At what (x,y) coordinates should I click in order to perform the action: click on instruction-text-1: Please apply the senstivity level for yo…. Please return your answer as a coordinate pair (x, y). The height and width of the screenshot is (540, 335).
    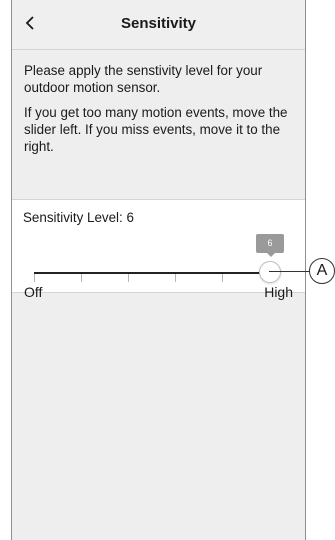
    Looking at the image, I should click on (143, 79).